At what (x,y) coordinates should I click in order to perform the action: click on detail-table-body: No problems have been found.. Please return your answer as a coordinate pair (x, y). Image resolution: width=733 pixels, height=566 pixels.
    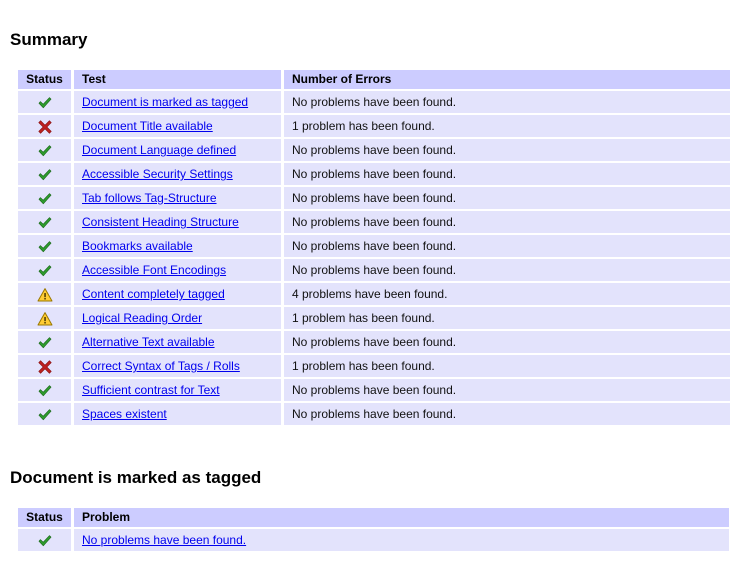
    Looking at the image, I should click on (373, 540).